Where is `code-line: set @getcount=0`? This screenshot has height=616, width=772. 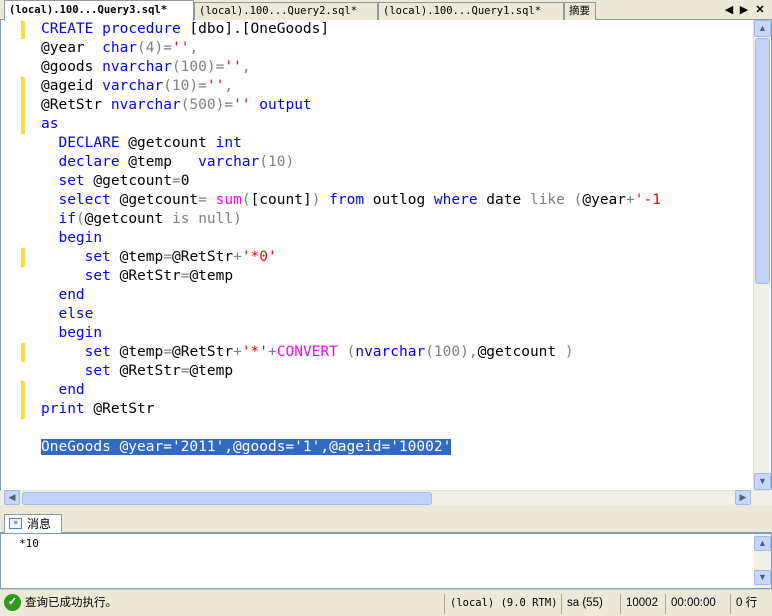
code-line: set @getcount=0 is located at coordinates (115, 181).